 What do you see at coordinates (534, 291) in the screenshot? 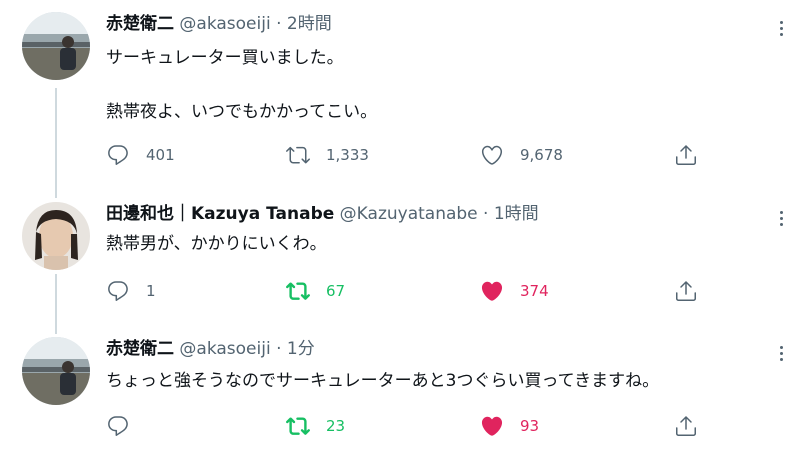
I see `like-count: 374` at bounding box center [534, 291].